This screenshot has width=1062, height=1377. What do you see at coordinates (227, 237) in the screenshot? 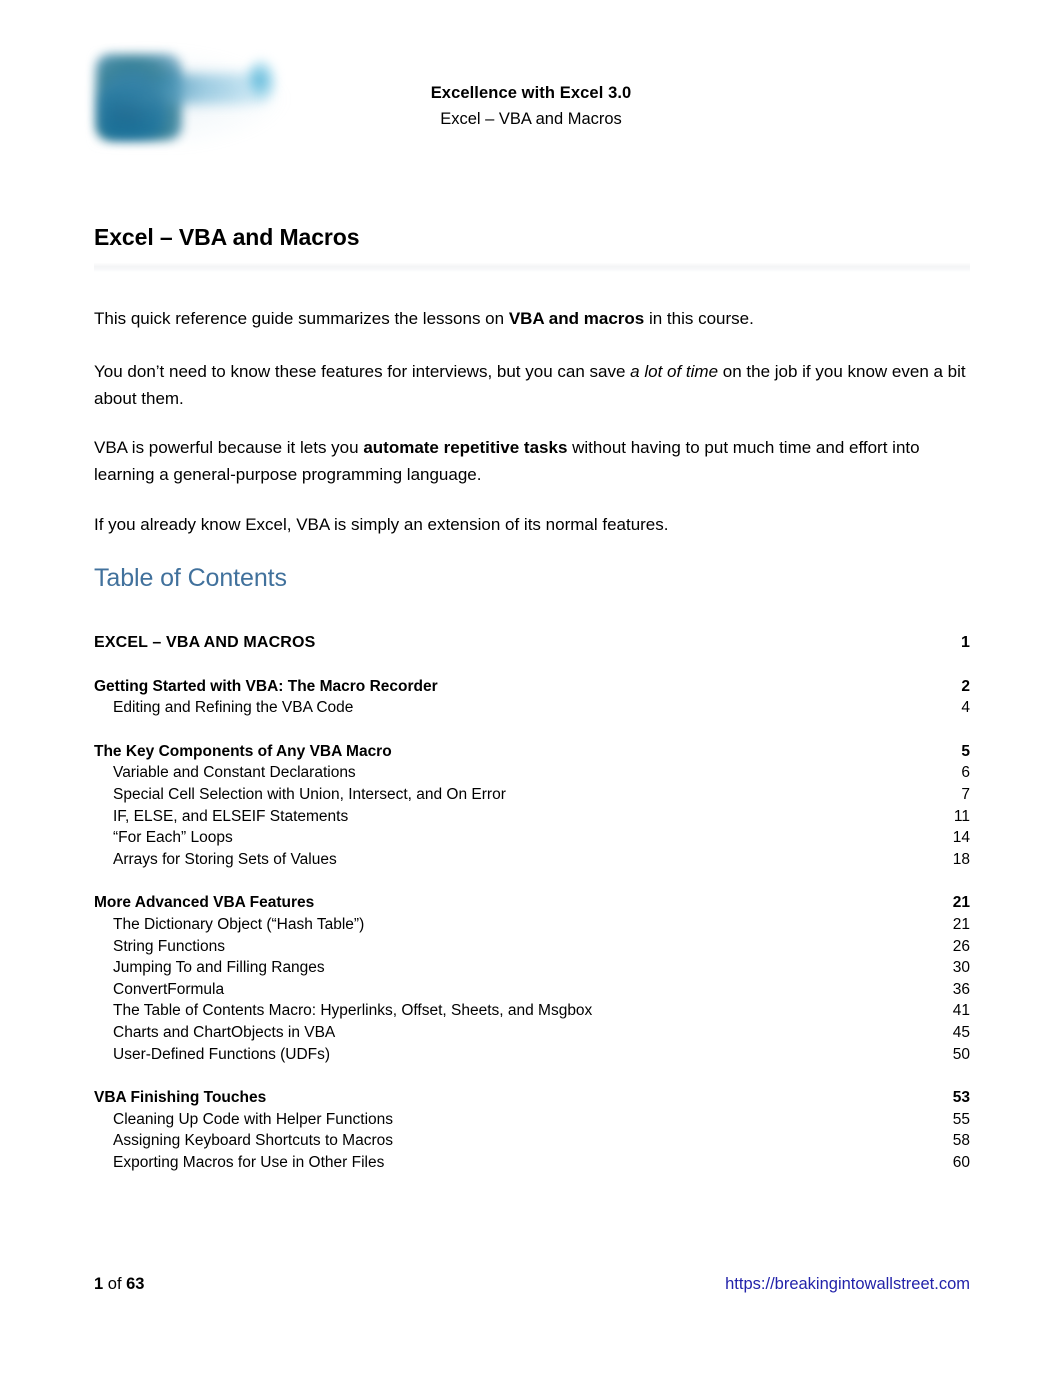
I see `page-title: Excel – VBA and Macros` at bounding box center [227, 237].